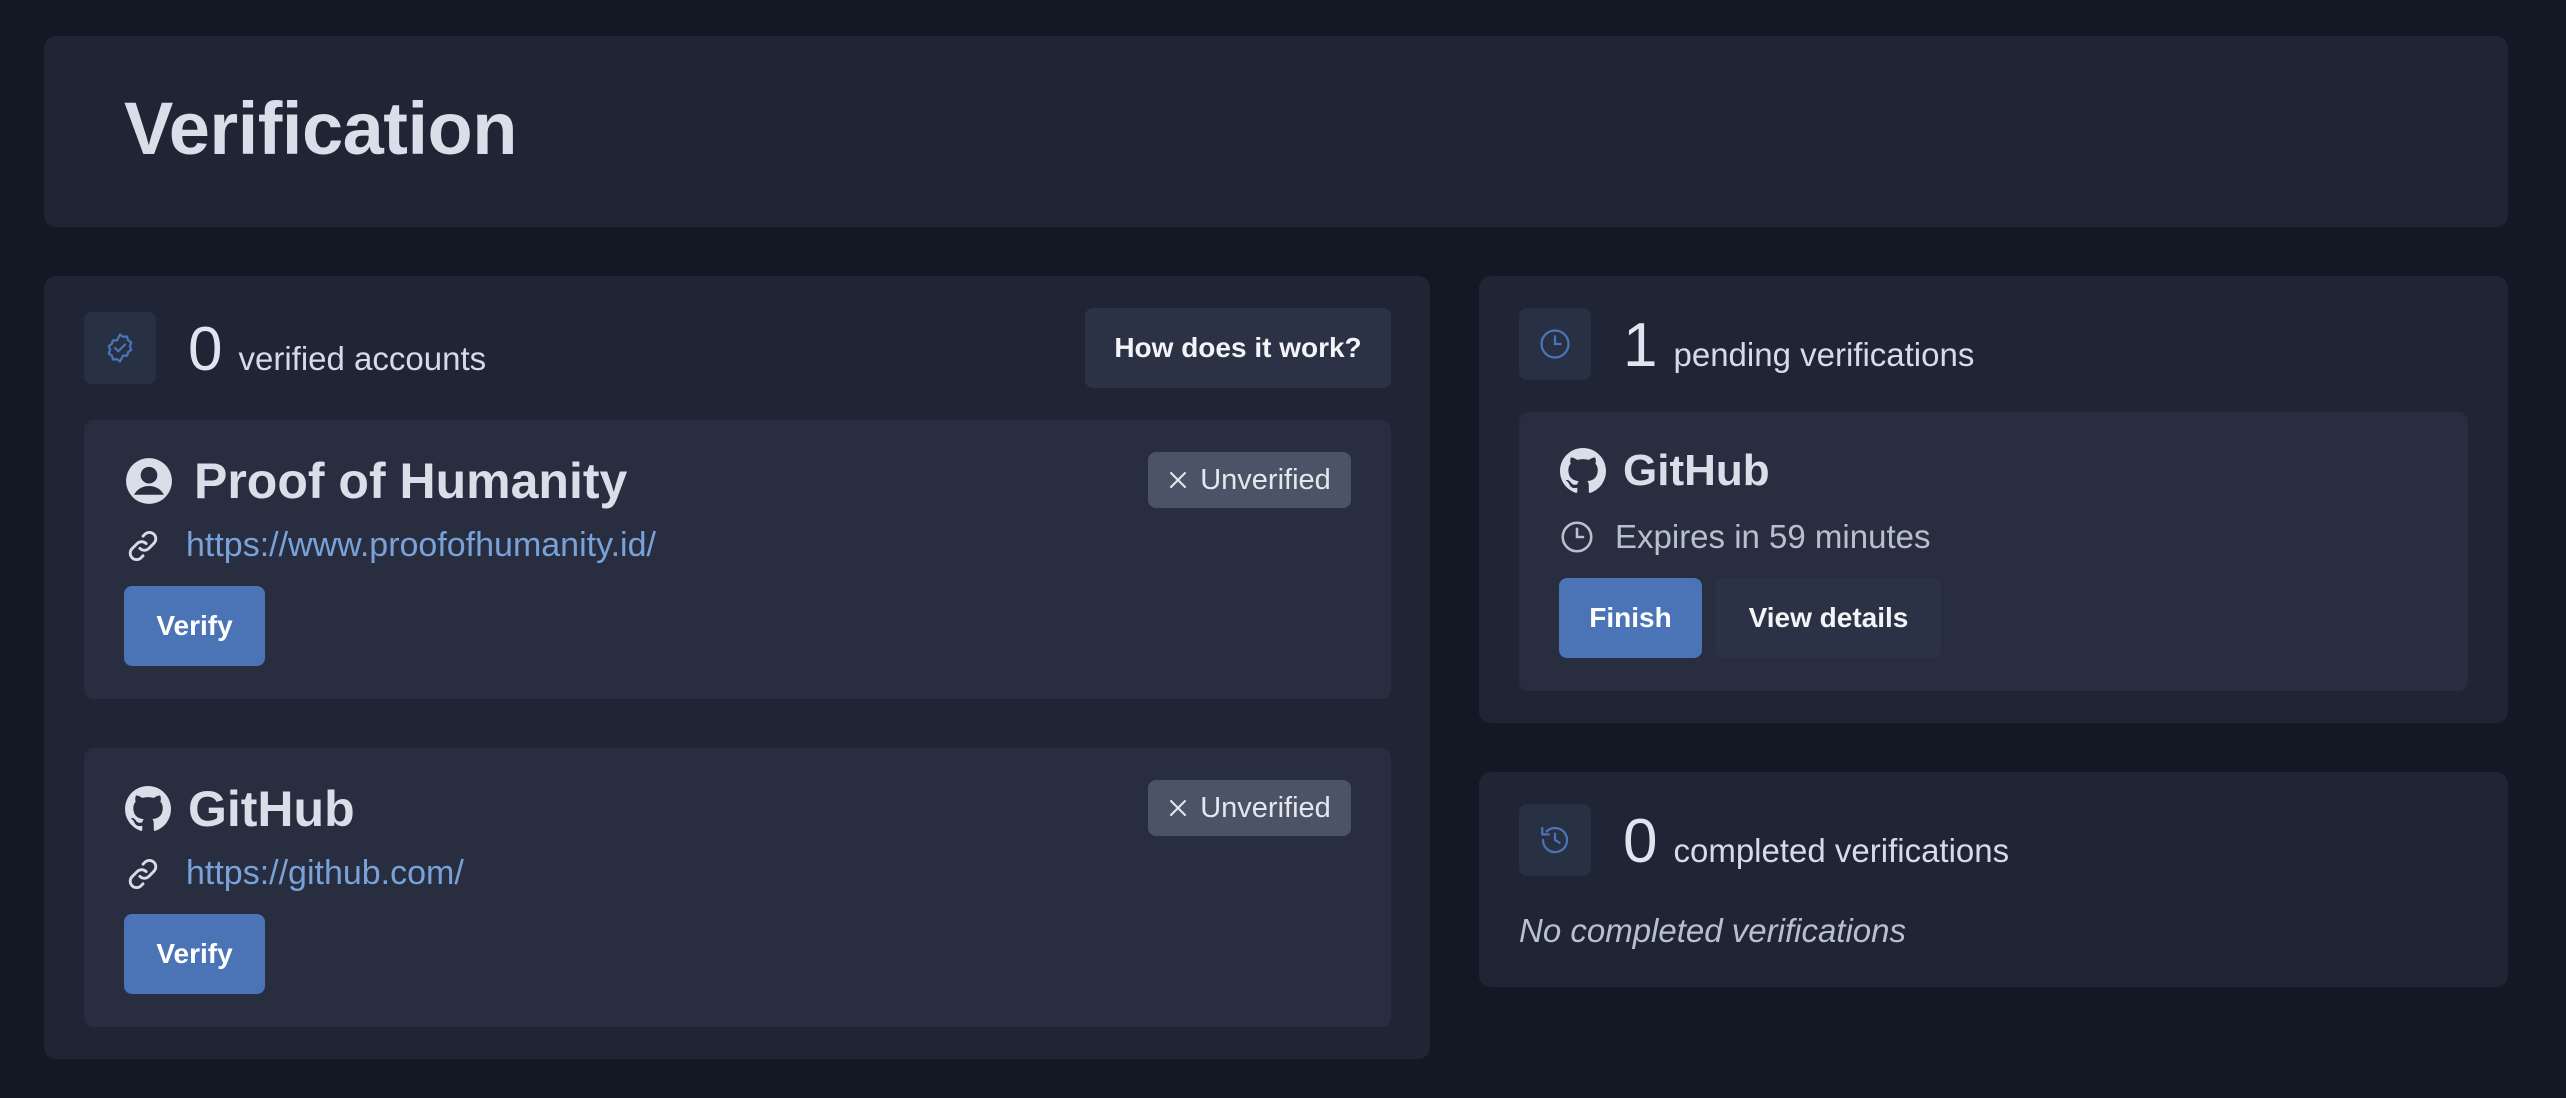  What do you see at coordinates (120, 348) in the screenshot?
I see `verified-badge-icon` at bounding box center [120, 348].